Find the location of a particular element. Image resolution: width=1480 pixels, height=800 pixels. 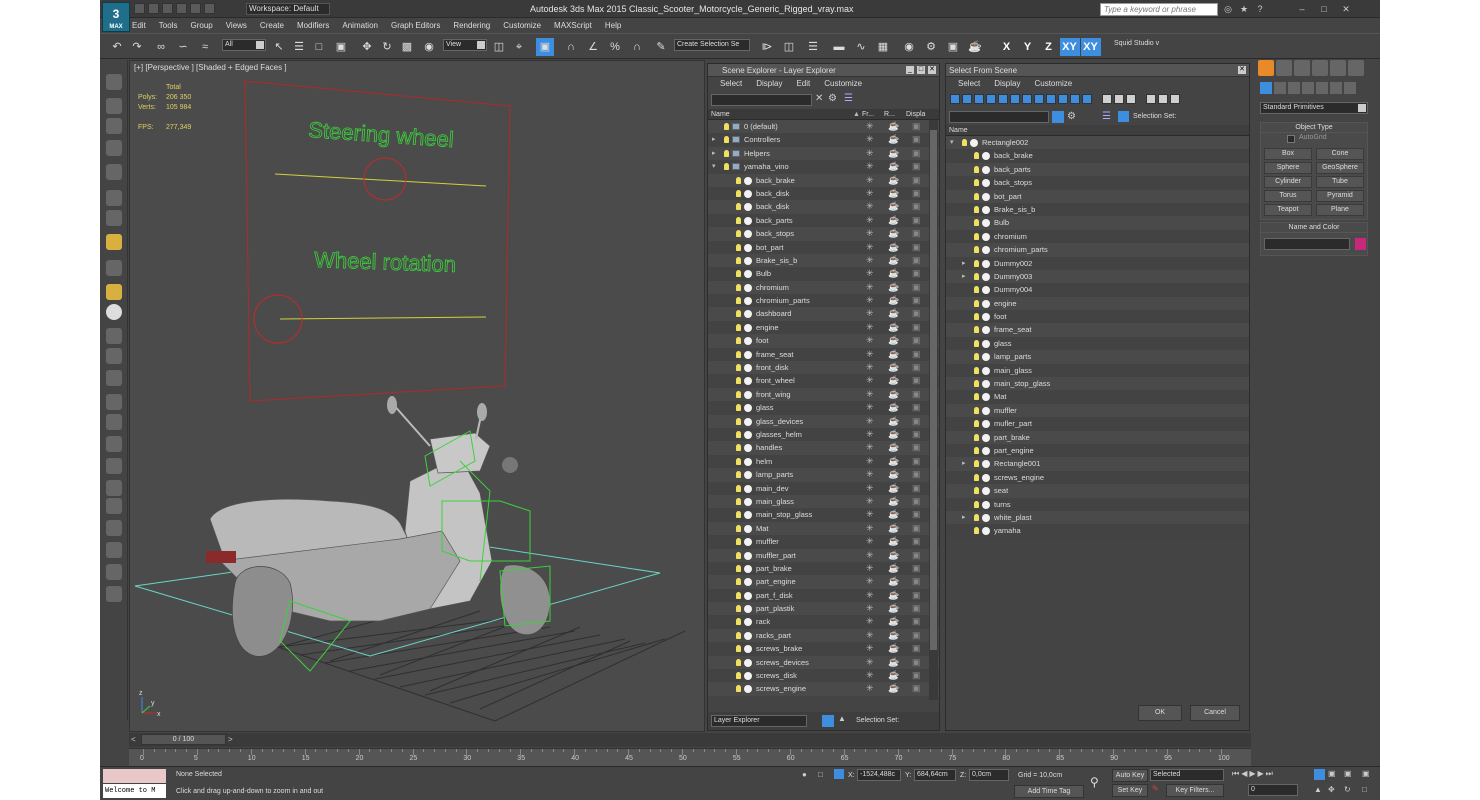

percent-snap-icon: % is located at coordinates (615, 47).